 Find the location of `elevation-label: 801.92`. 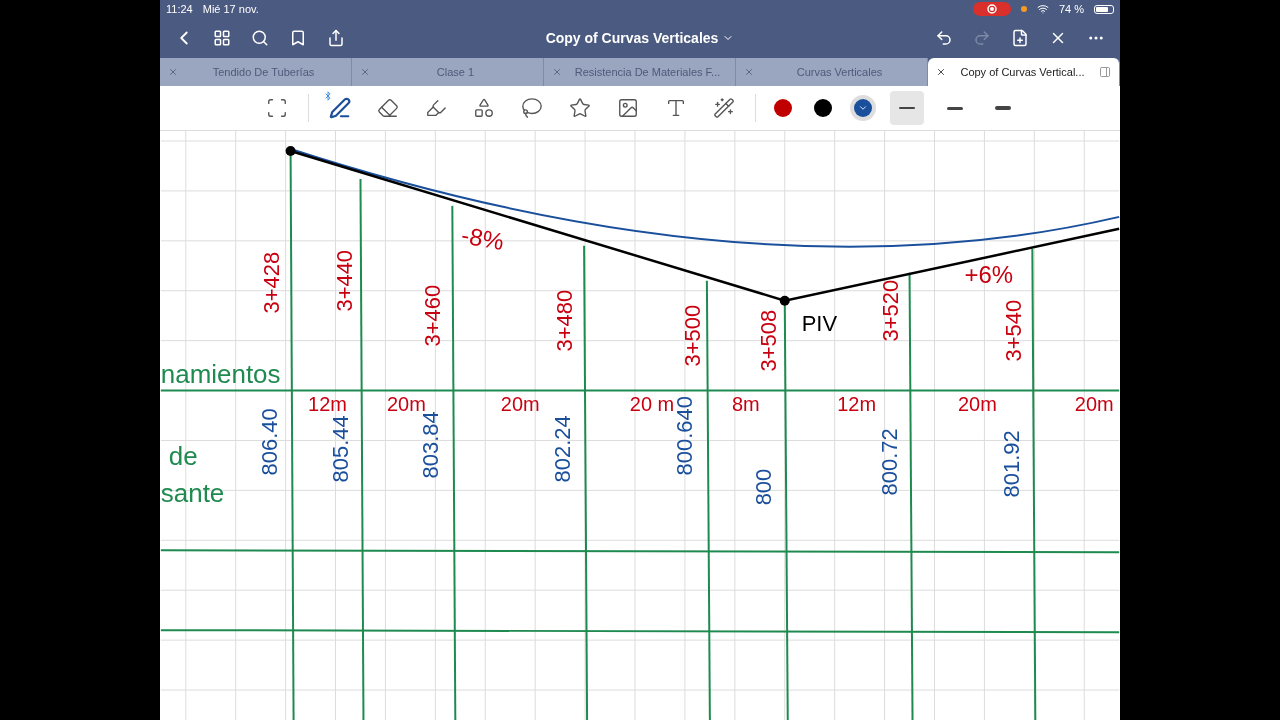

elevation-label: 801.92 is located at coordinates (1012, 464).